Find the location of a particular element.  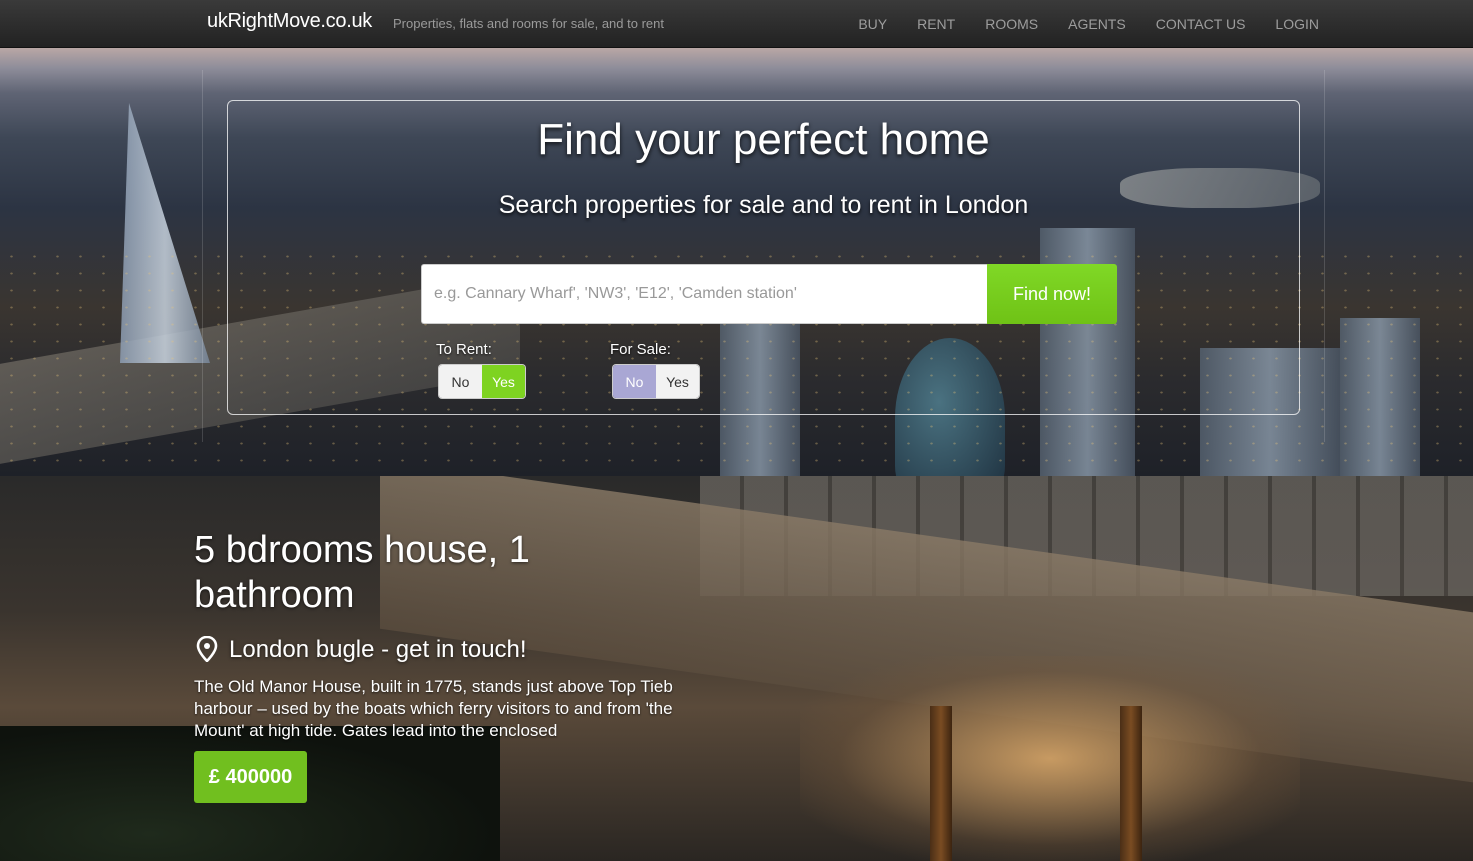

brand-link: ukRightMove.co.uk is located at coordinates (289, 21).